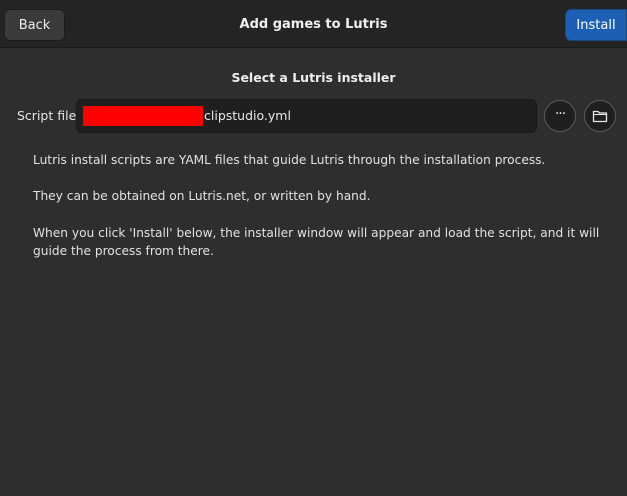  Describe the element at coordinates (143, 116) in the screenshot. I see `redaction-box` at that location.